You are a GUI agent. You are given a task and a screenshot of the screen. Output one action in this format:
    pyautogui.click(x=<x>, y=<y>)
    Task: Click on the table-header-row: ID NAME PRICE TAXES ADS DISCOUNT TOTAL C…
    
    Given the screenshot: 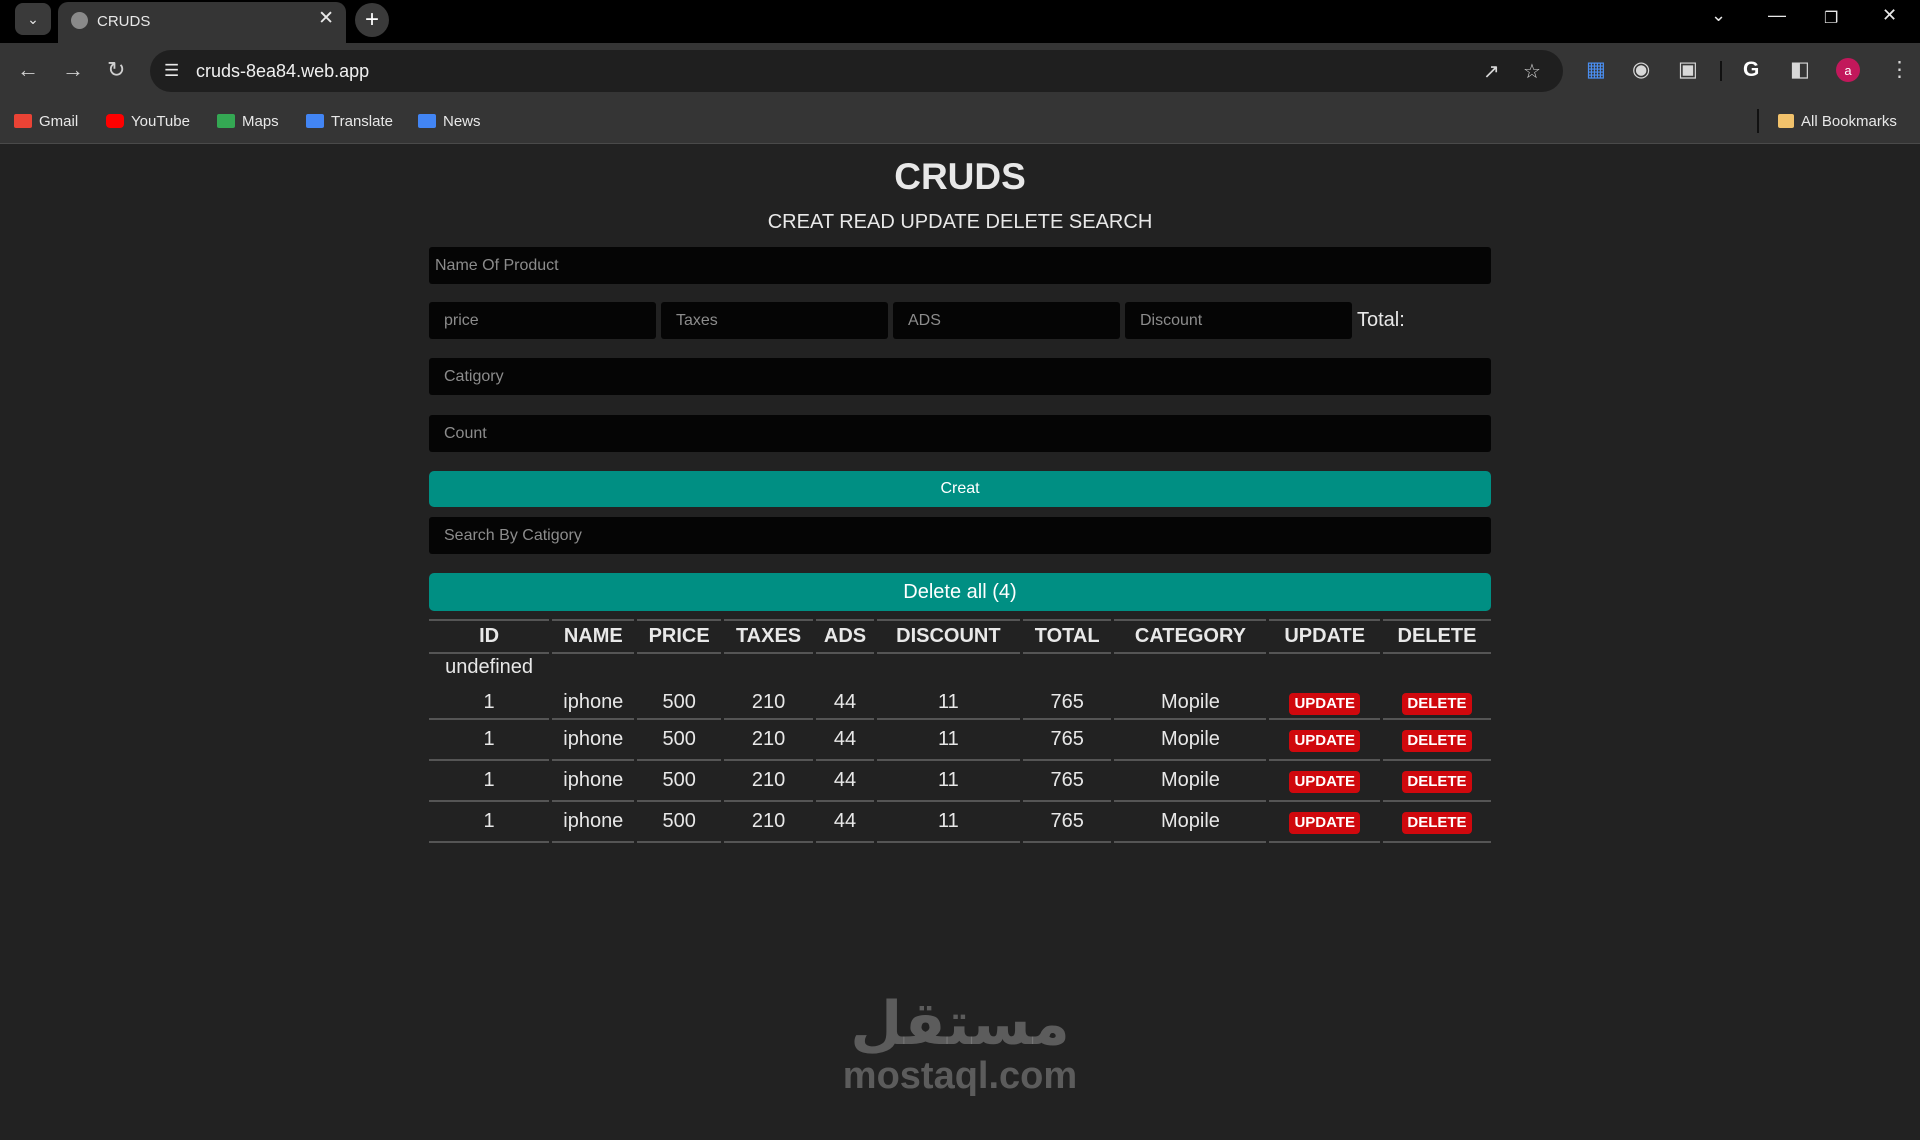 What is the action you would take?
    pyautogui.click(x=960, y=636)
    